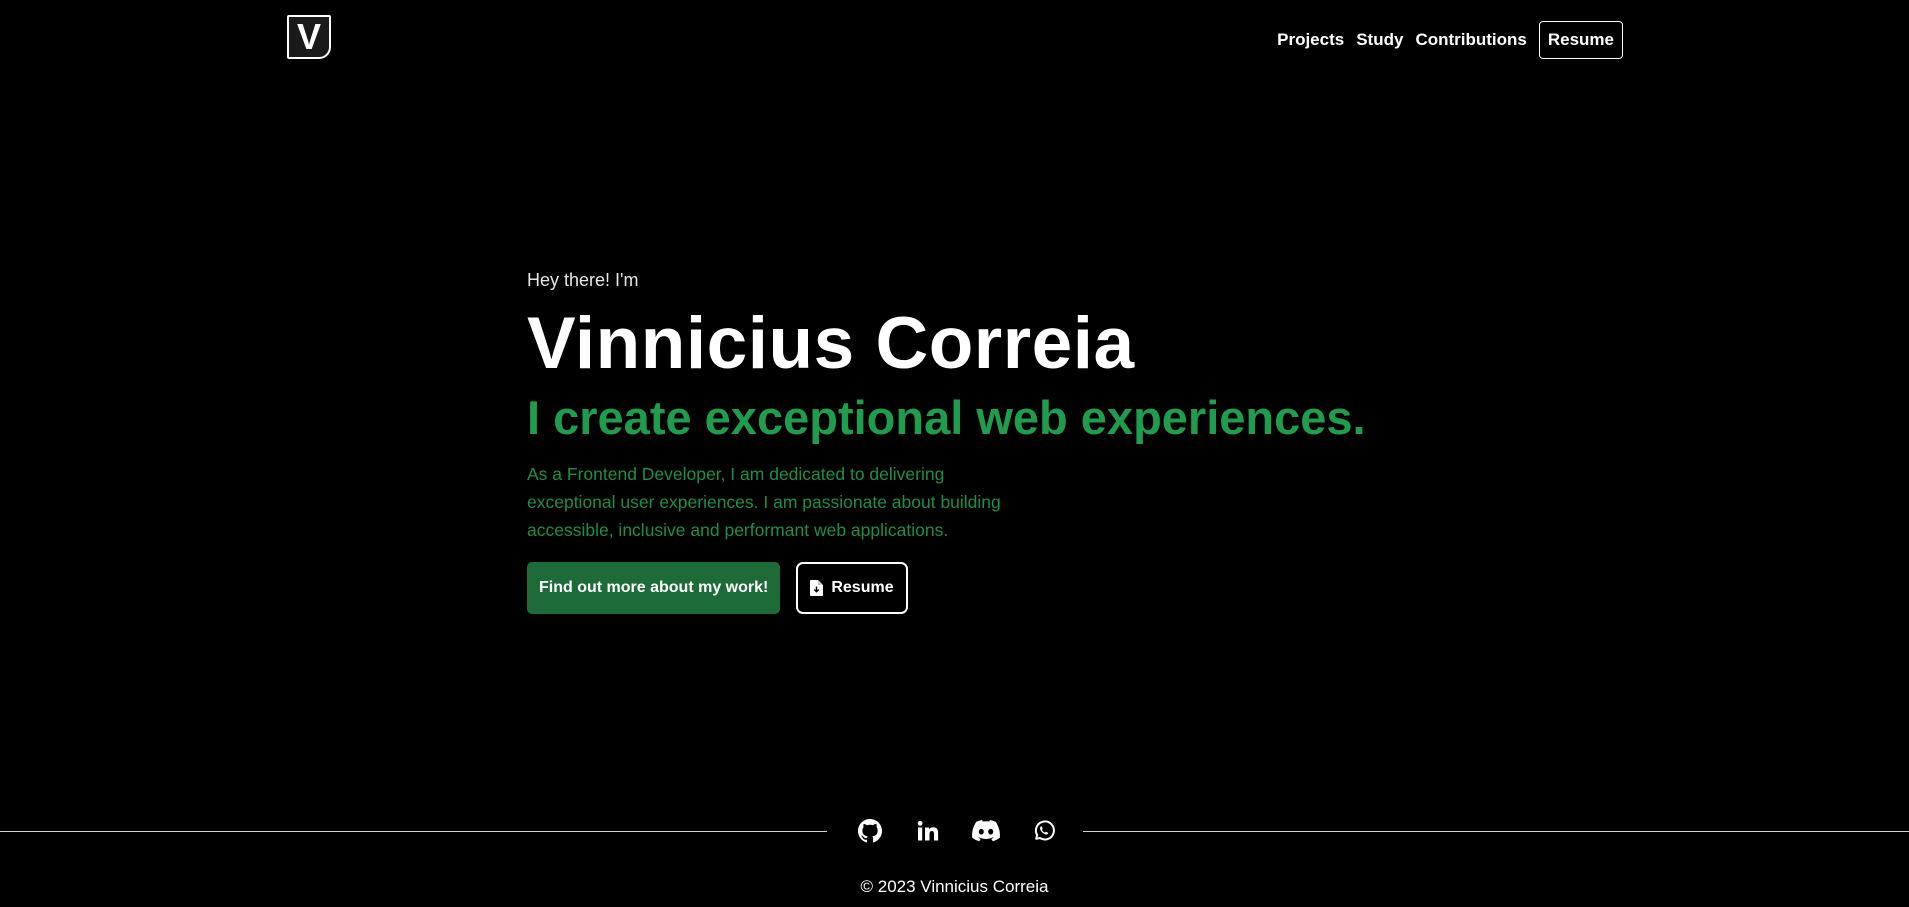 Image resolution: width=1909 pixels, height=907 pixels. I want to click on nav-projects: Projects, so click(1310, 40).